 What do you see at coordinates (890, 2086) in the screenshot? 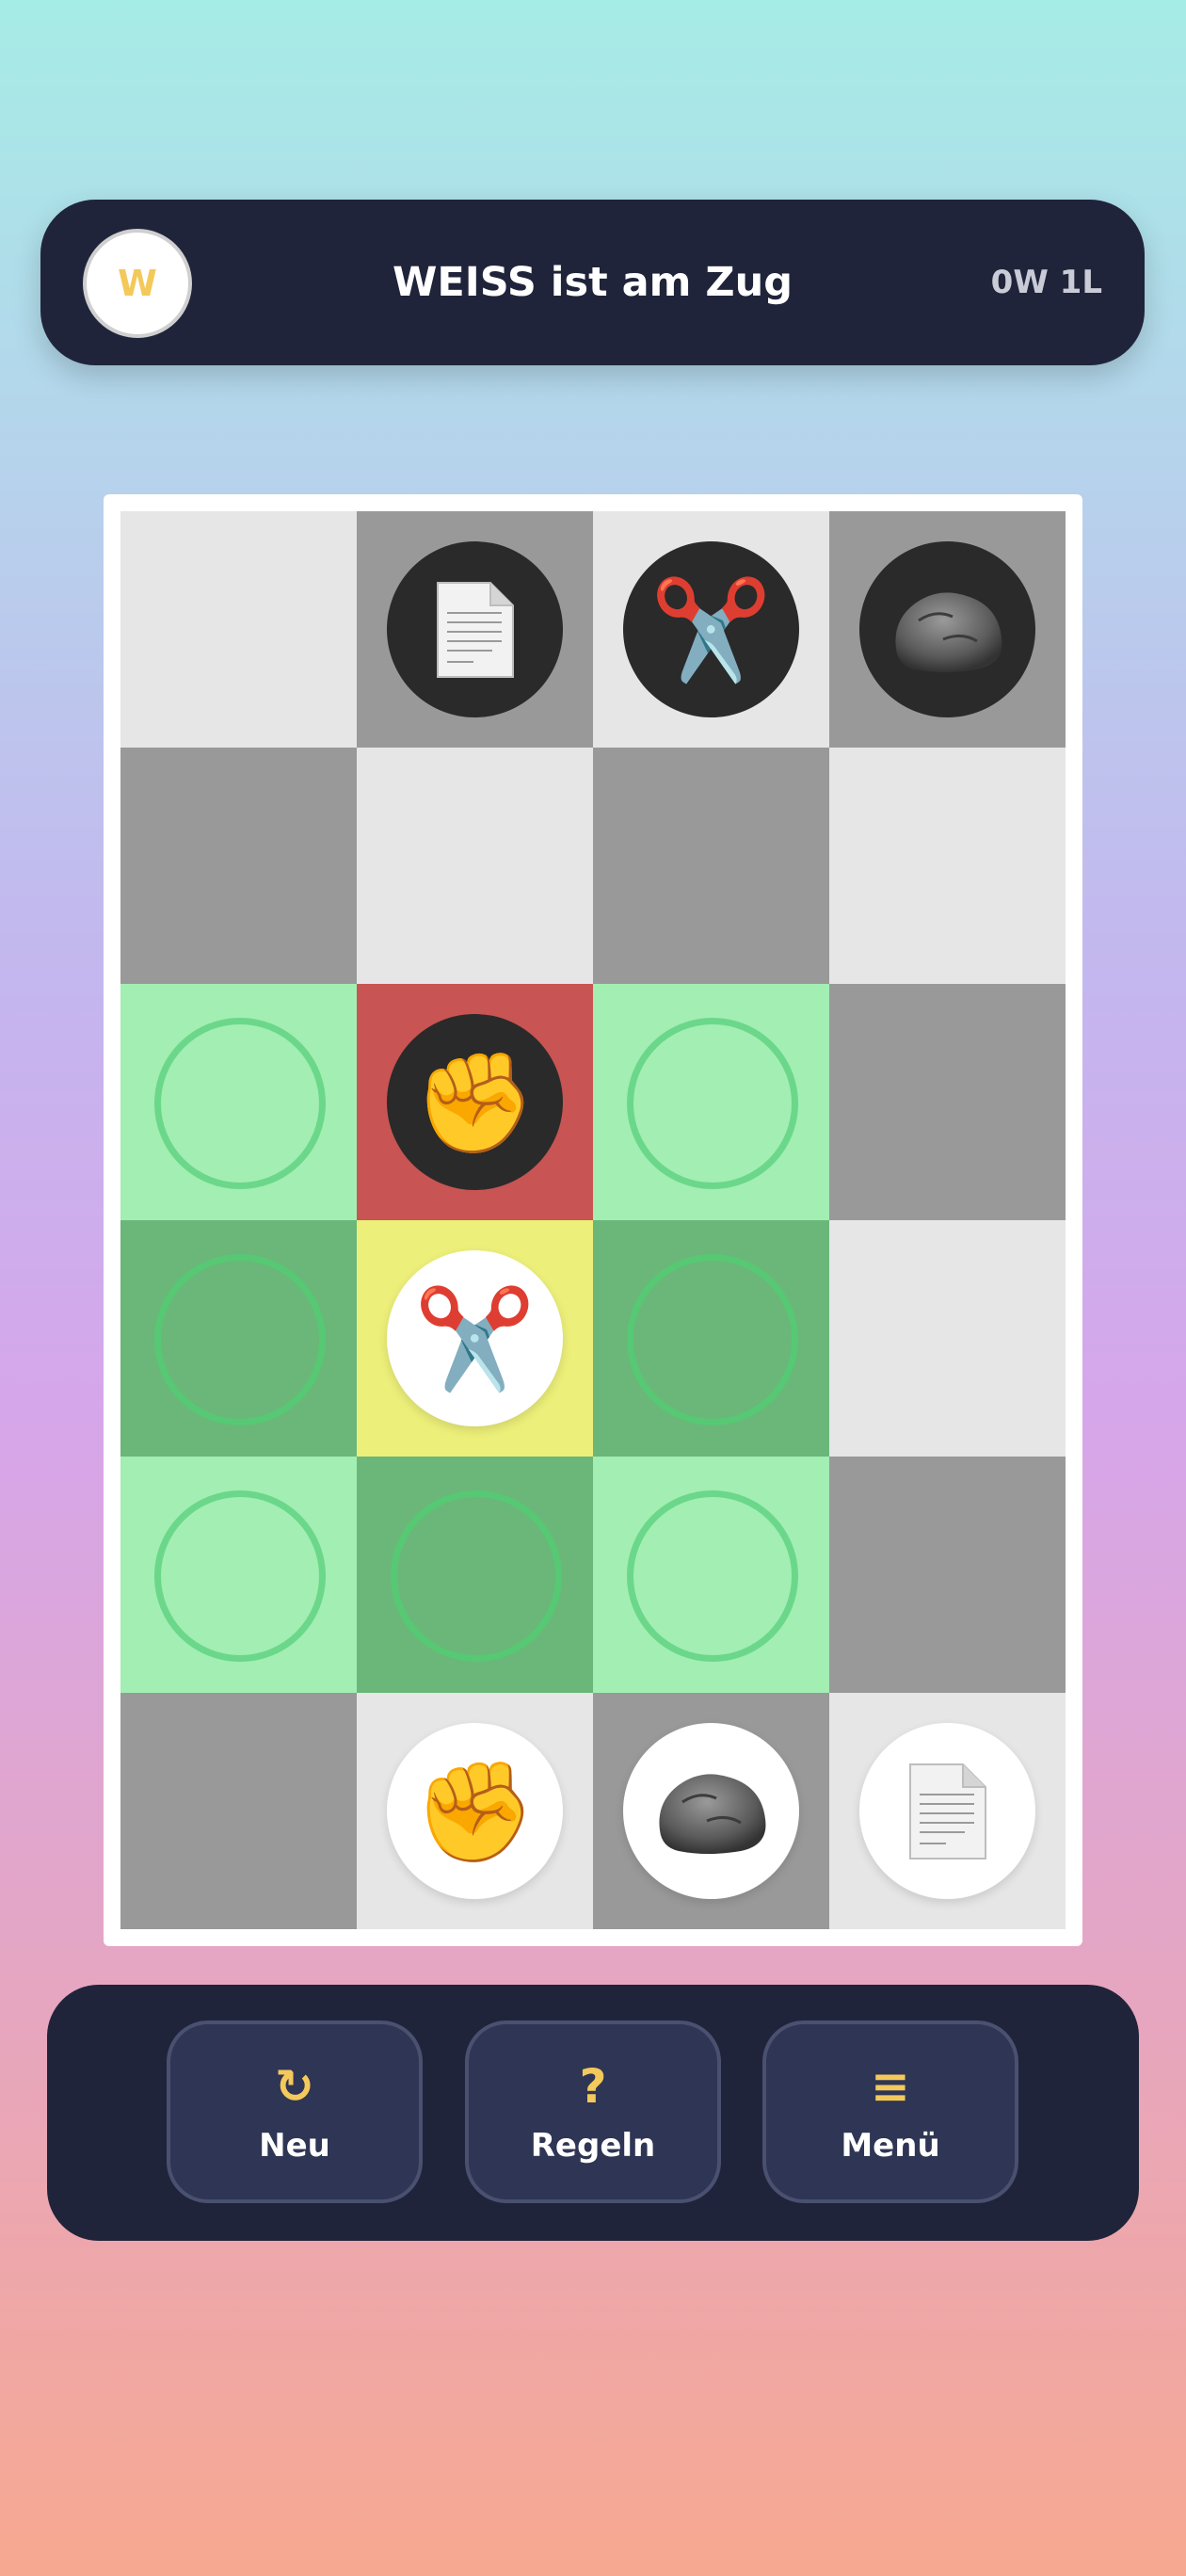
I see `menu-icon: ≡` at bounding box center [890, 2086].